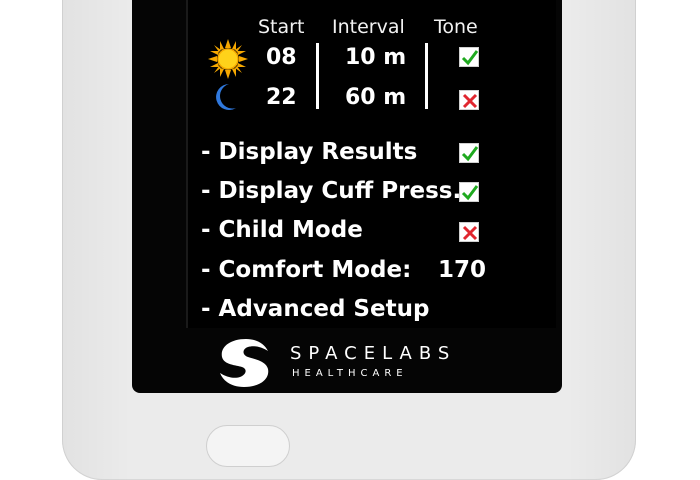 This screenshot has width=700, height=480. What do you see at coordinates (306, 270) in the screenshot?
I see `menu-item-comfort-mode: - Comfort Mode:` at bounding box center [306, 270].